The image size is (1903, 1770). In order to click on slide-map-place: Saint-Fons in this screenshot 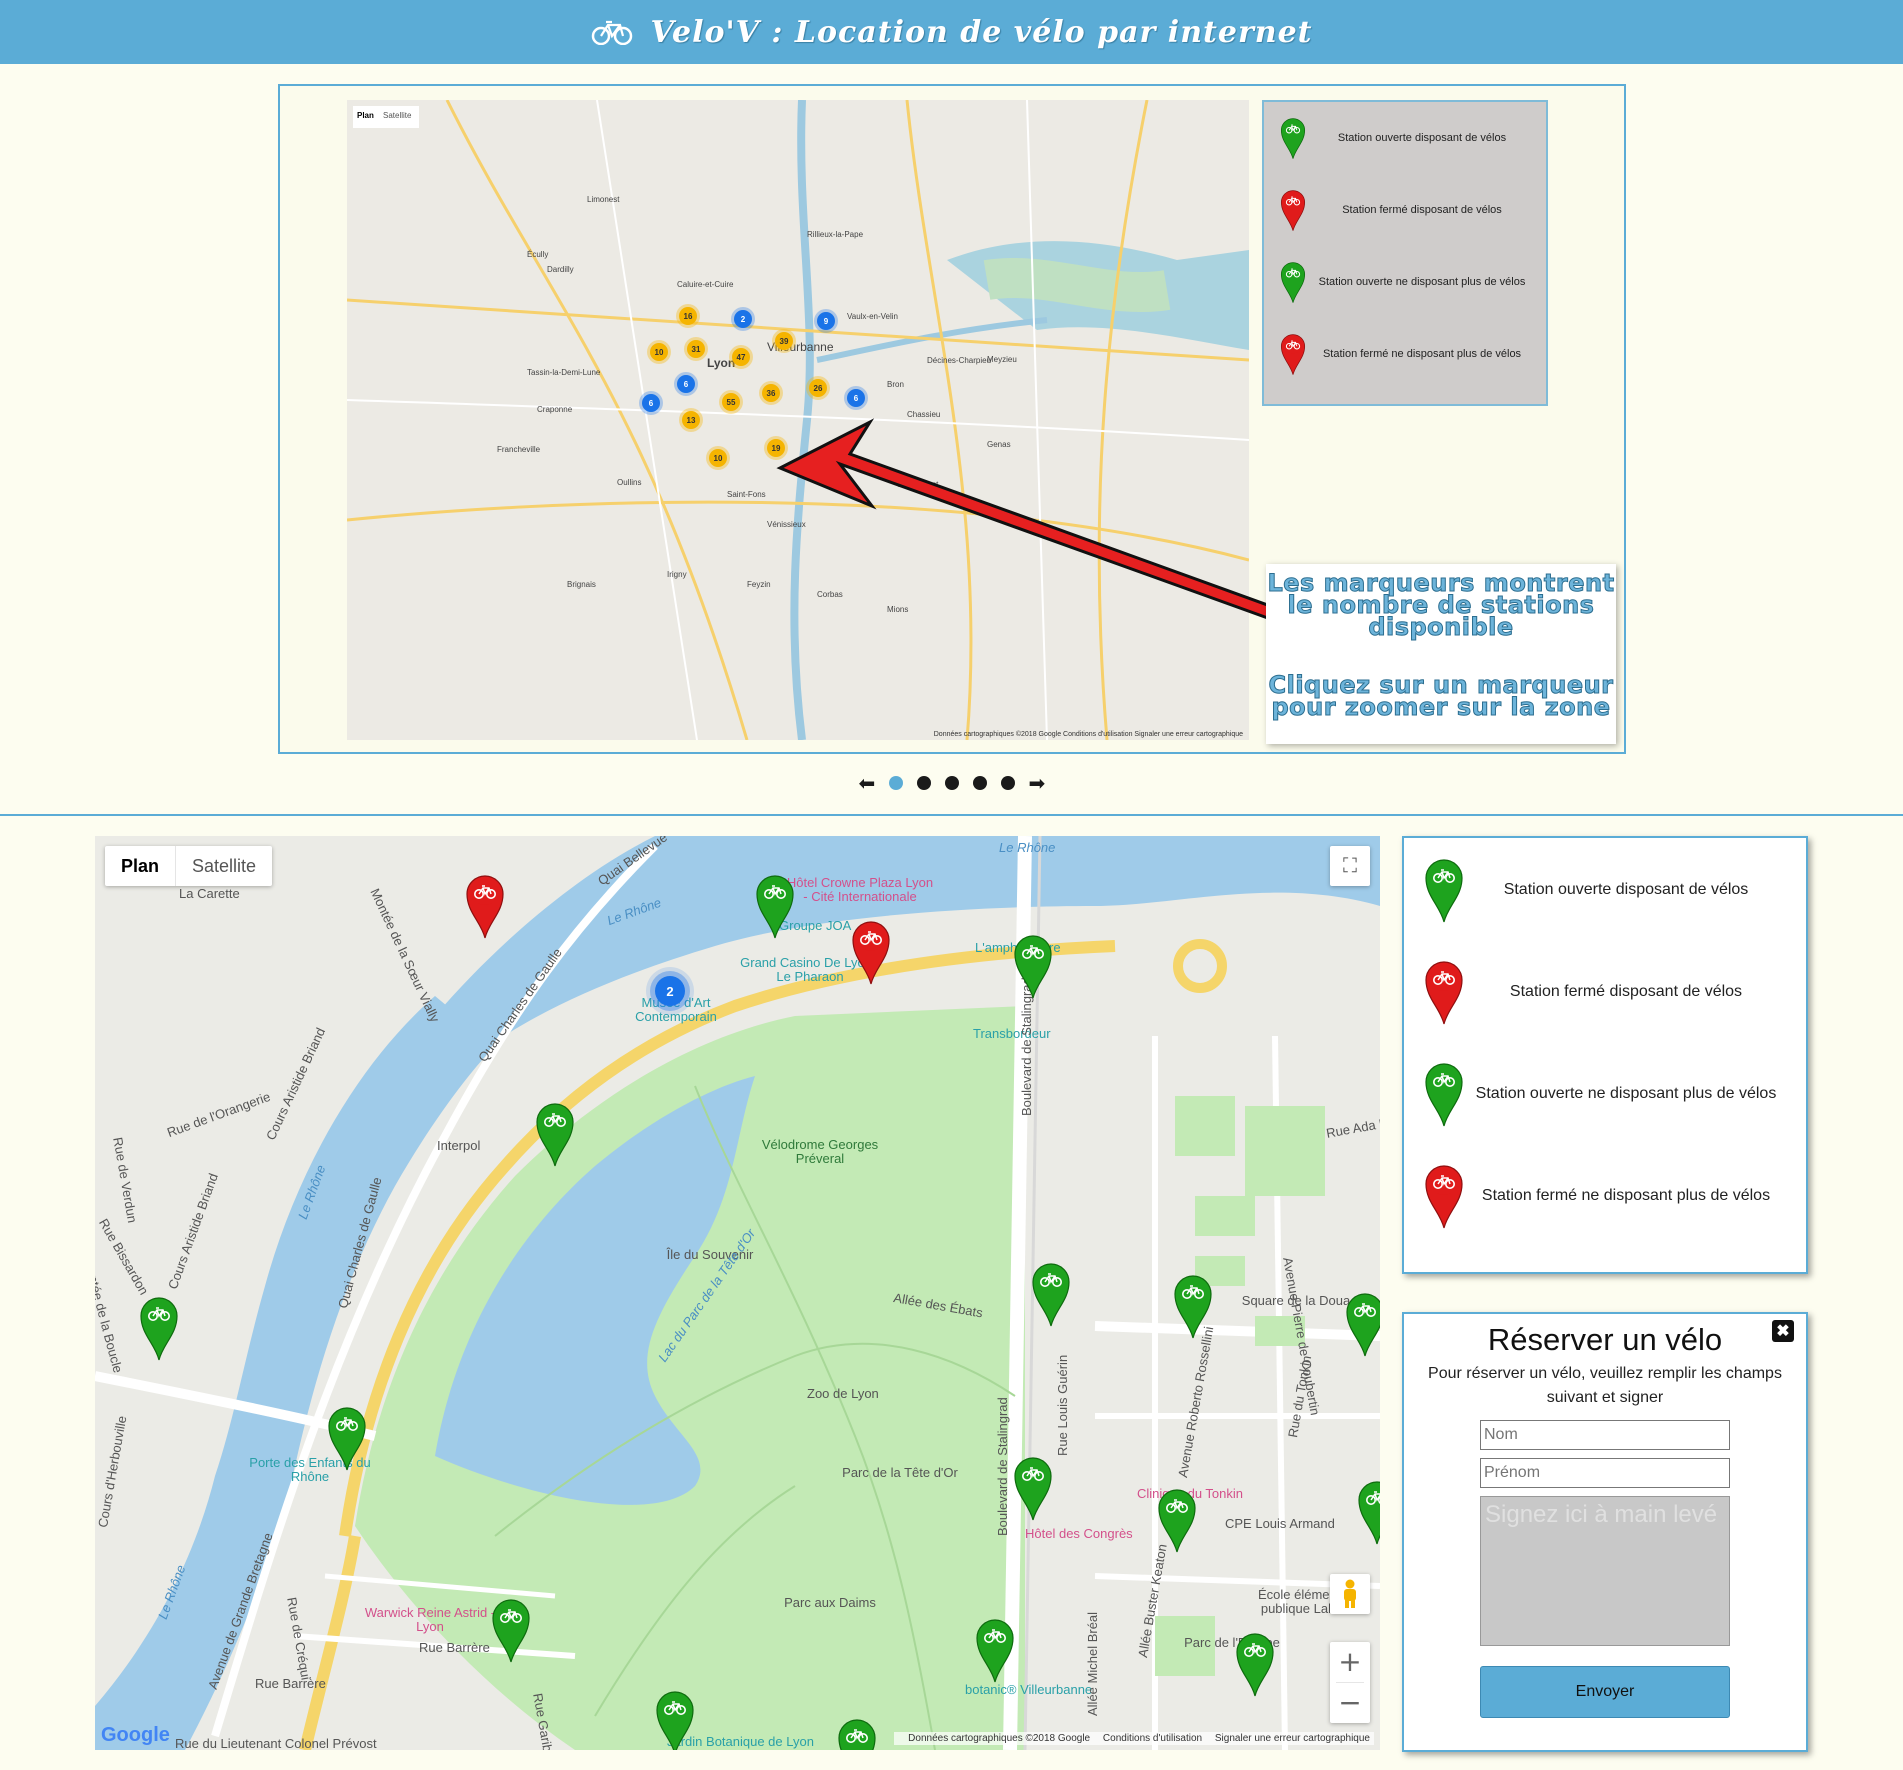, I will do `click(746, 494)`.